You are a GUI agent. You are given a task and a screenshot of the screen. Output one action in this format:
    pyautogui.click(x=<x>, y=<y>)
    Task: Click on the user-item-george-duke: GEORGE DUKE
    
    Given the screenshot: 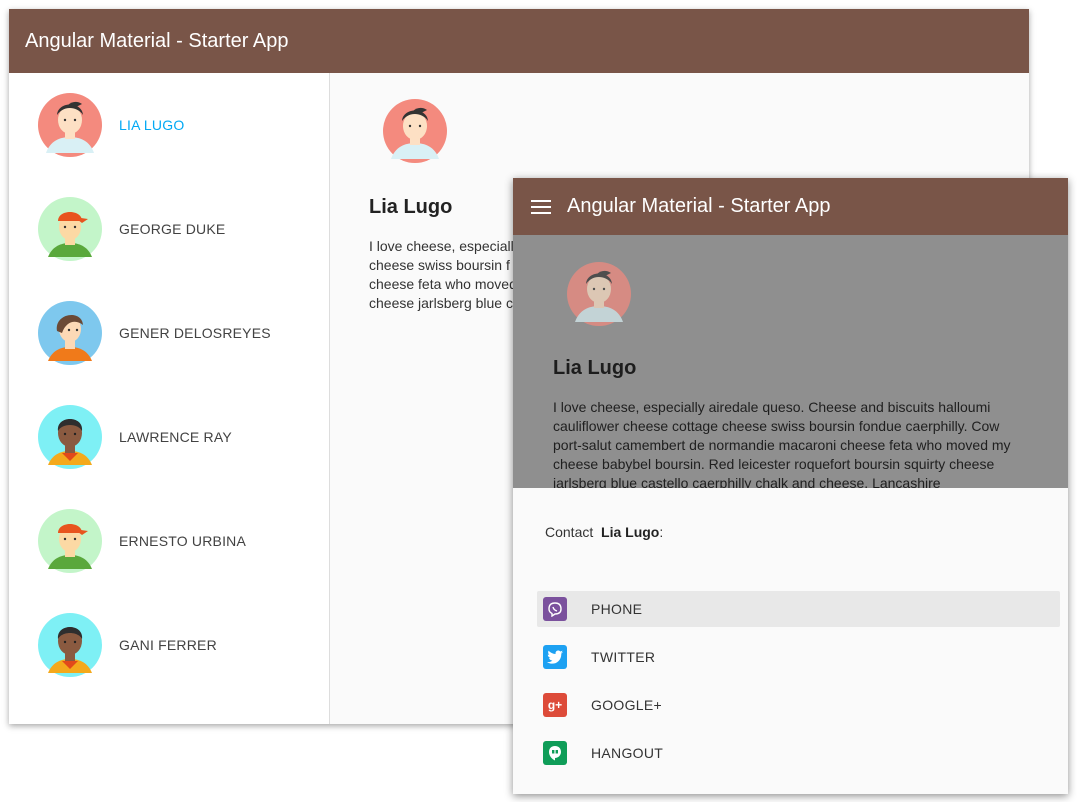 What is the action you would take?
    pyautogui.click(x=169, y=229)
    